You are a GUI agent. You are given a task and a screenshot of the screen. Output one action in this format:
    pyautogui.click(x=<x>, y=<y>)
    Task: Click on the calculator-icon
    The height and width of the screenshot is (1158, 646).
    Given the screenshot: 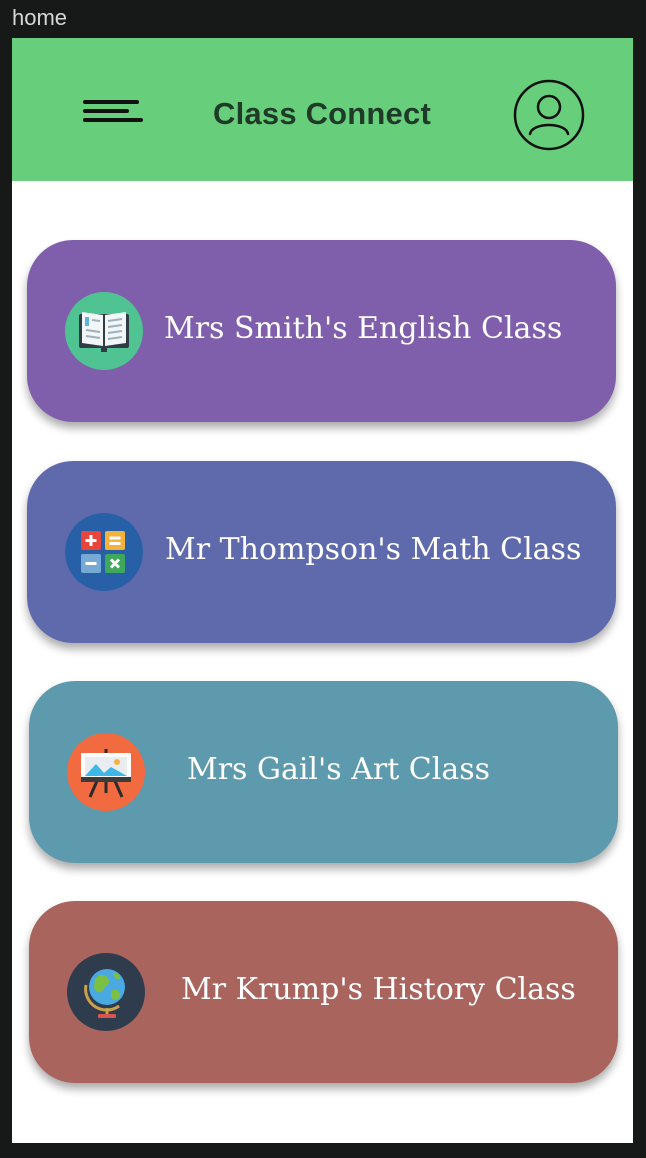 What is the action you would take?
    pyautogui.click(x=104, y=552)
    